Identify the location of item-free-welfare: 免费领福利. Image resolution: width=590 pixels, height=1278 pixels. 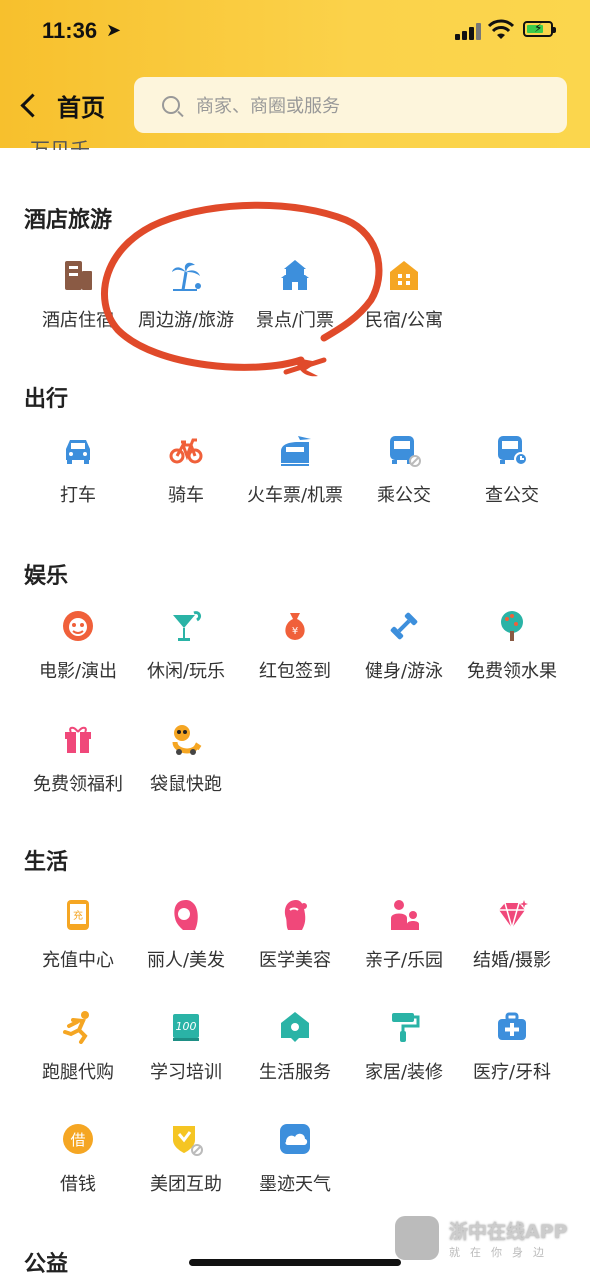
(78, 759).